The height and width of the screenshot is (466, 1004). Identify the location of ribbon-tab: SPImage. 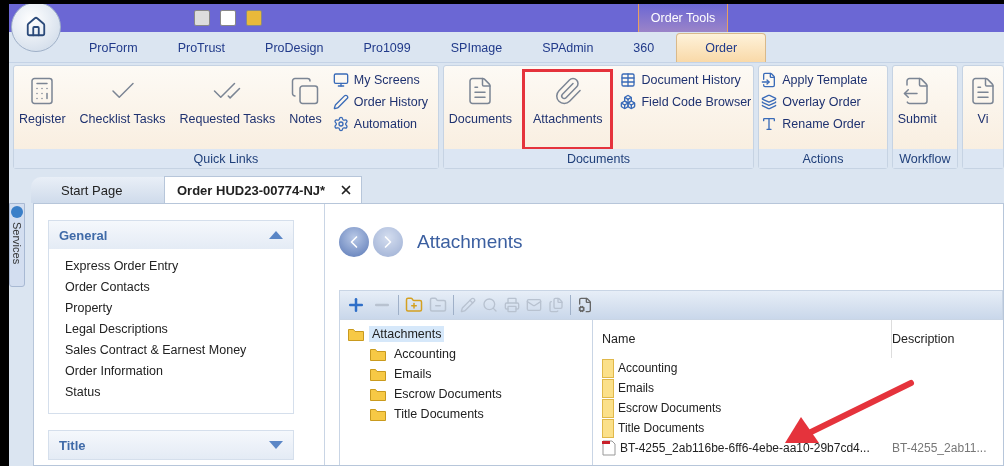
(476, 48).